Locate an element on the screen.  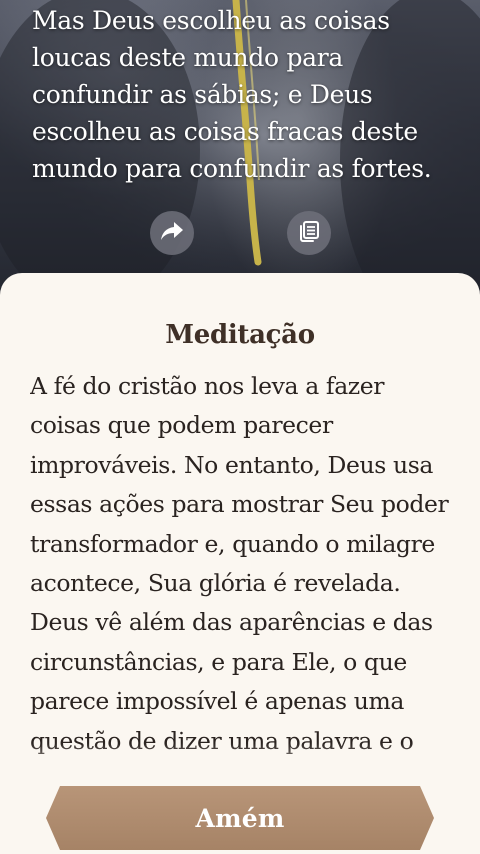
share-arrow-icon is located at coordinates (172, 233).